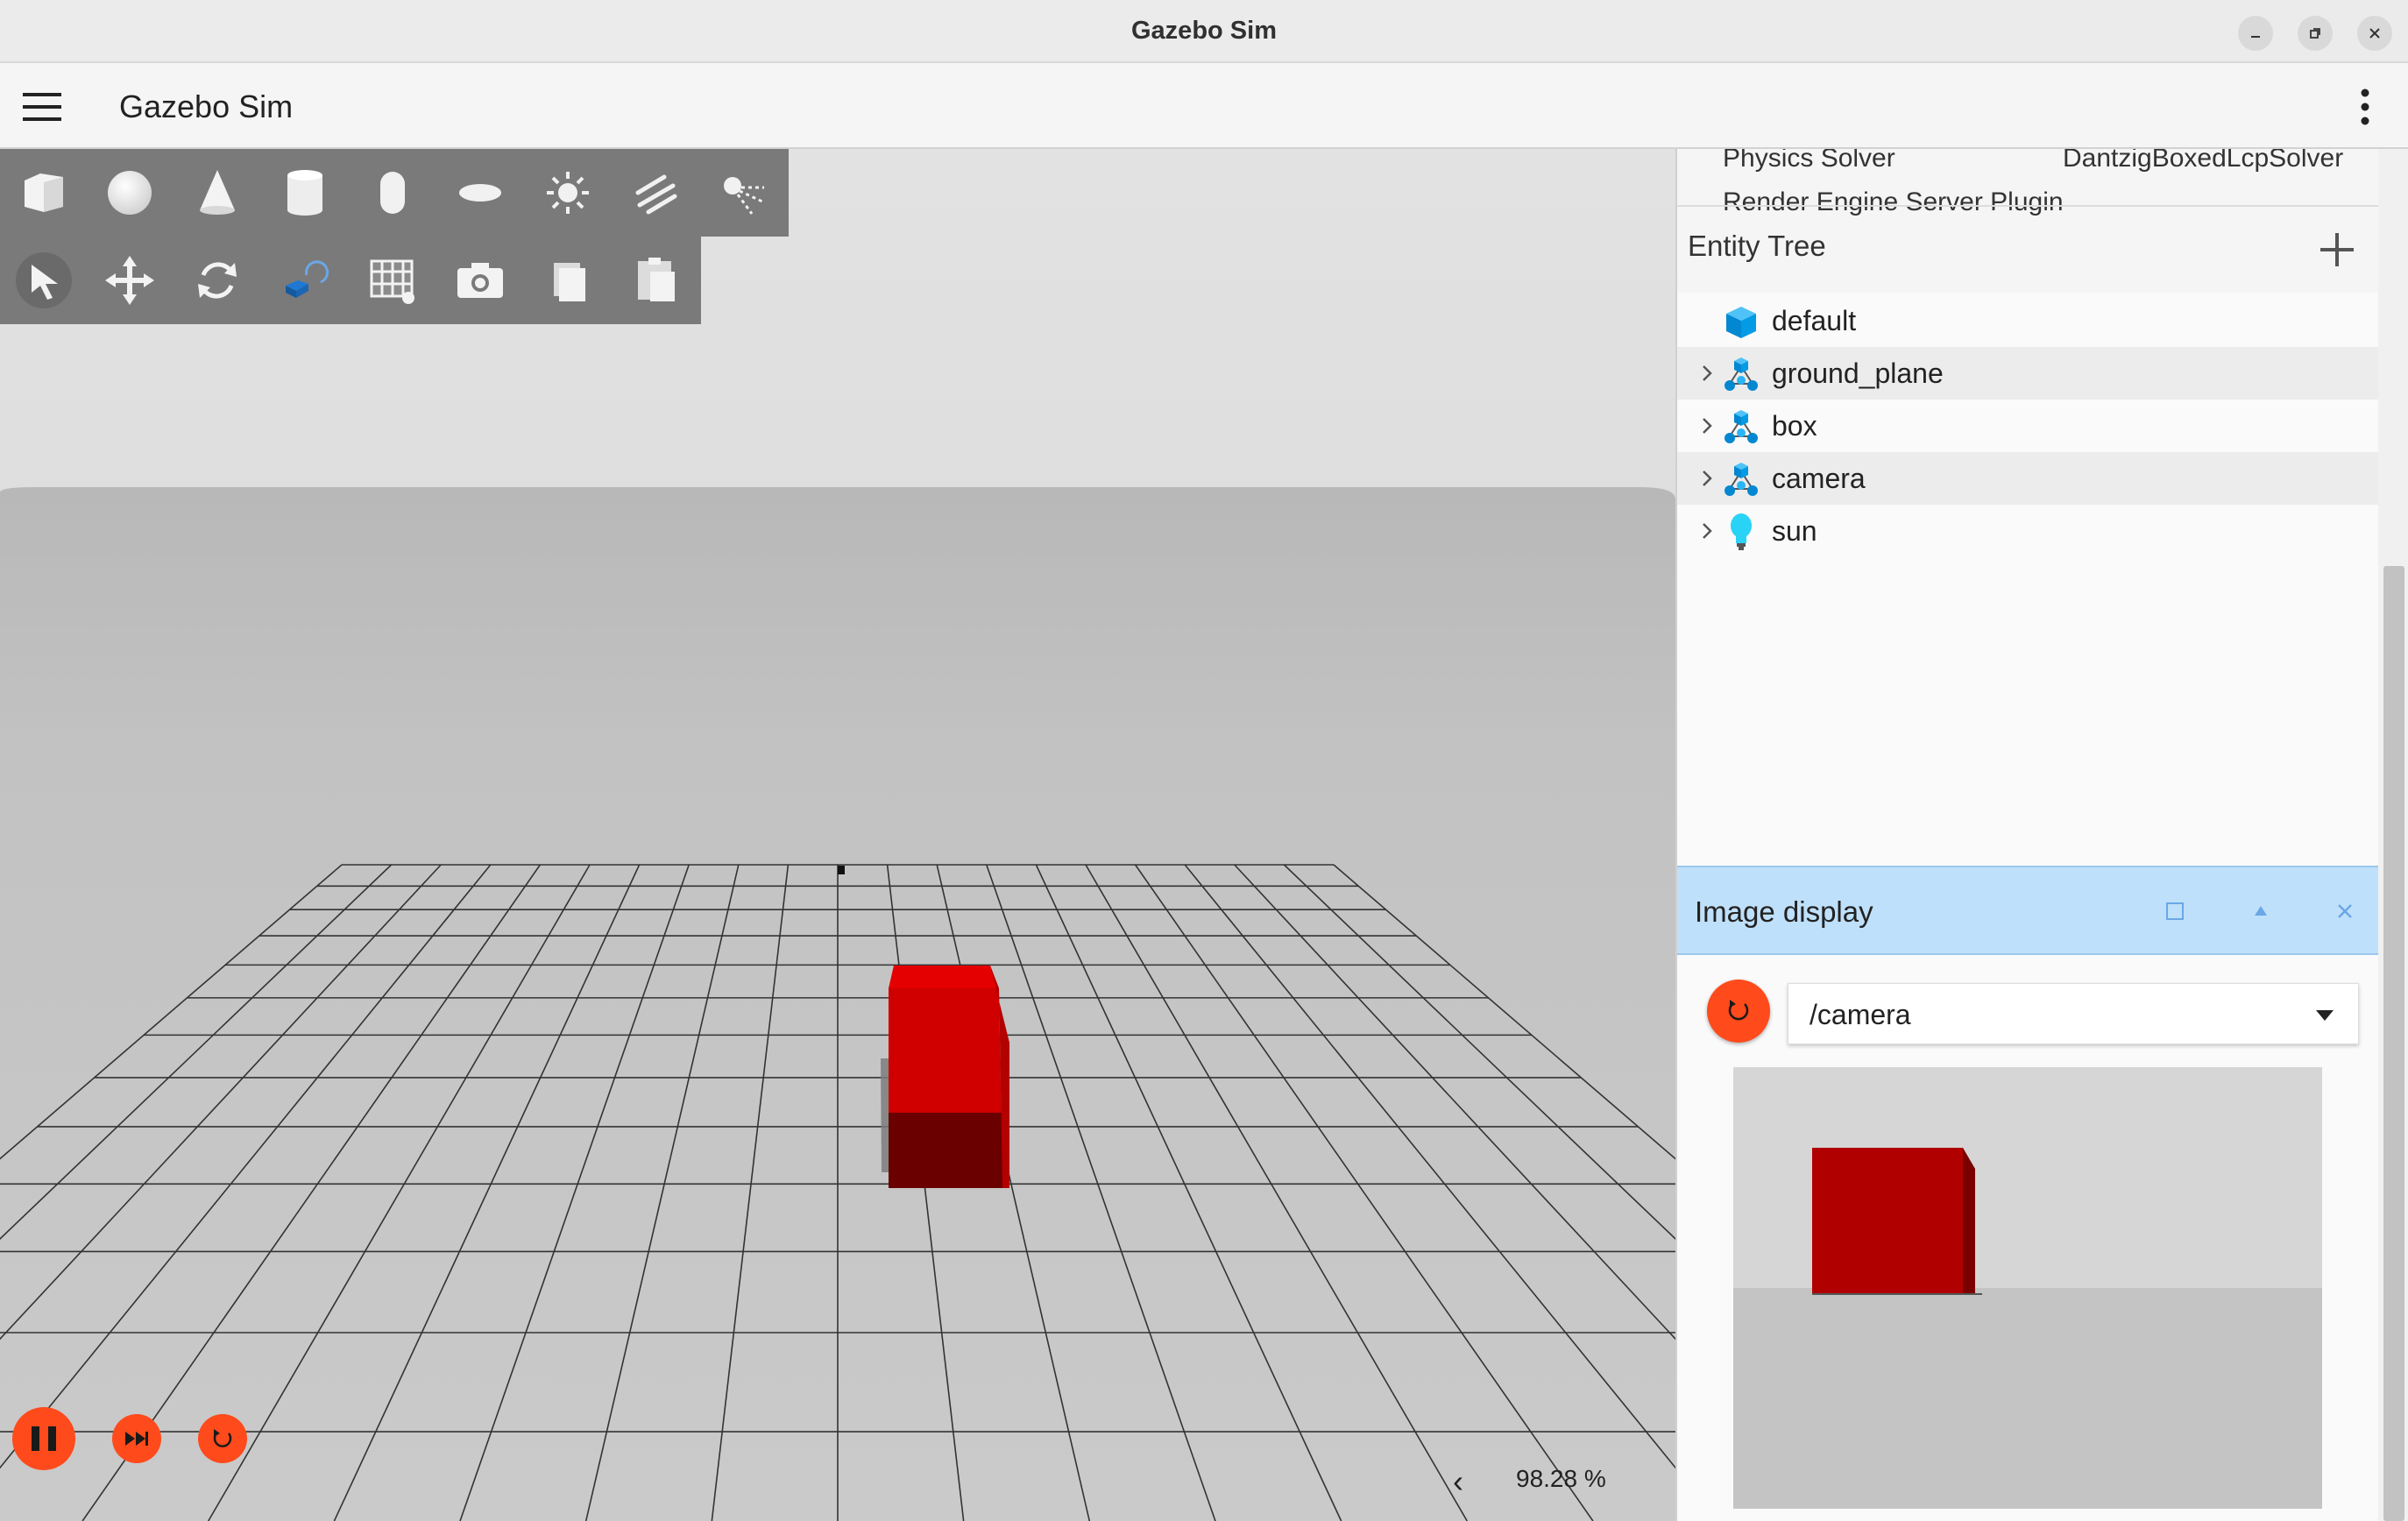 The height and width of the screenshot is (1521, 2408). What do you see at coordinates (2028, 1288) in the screenshot?
I see `camera-image-view` at bounding box center [2028, 1288].